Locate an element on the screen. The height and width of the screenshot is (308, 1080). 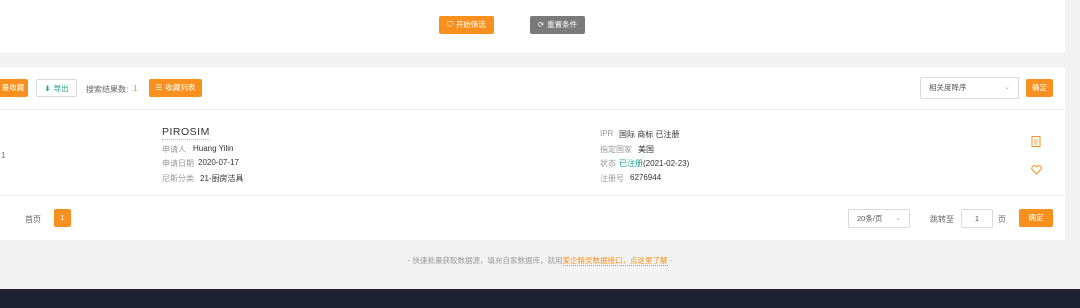
result-count-label: 搜索结果数: is located at coordinates (107, 89).